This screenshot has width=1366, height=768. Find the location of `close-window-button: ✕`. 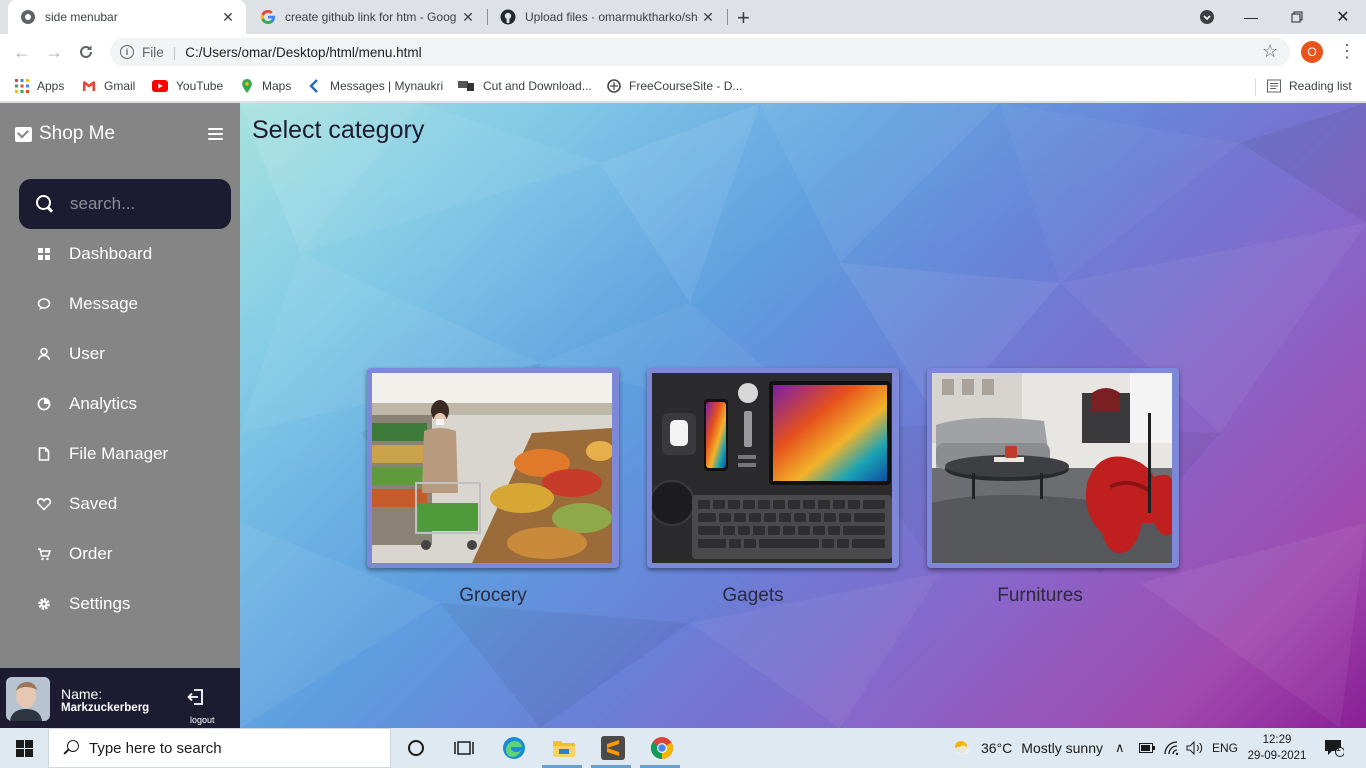

close-window-button: ✕ is located at coordinates (1343, 17).